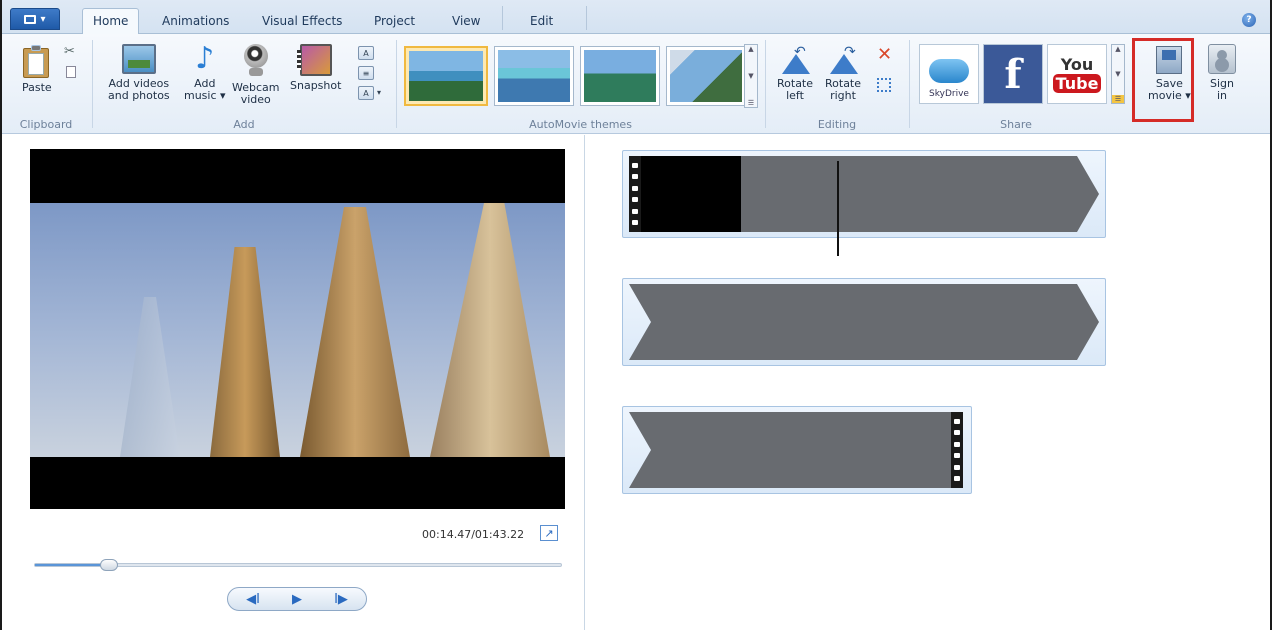  What do you see at coordinates (195, 23) in the screenshot?
I see `tab-animations: Animations` at bounding box center [195, 23].